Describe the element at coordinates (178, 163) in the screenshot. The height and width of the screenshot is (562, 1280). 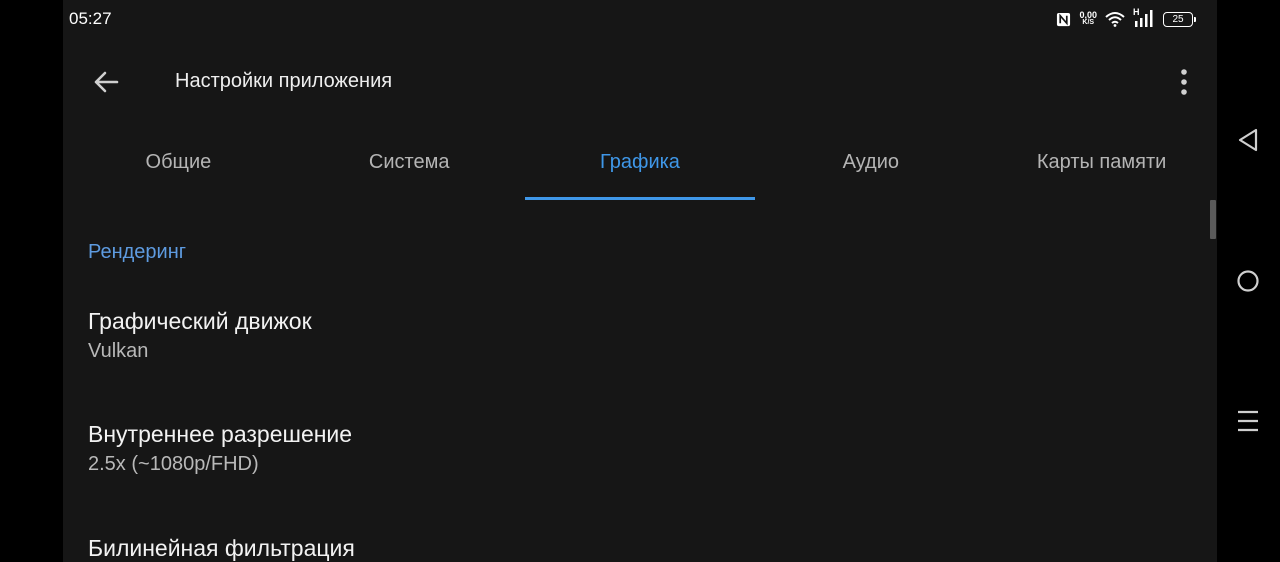
I see `tab-general: Общие` at that location.